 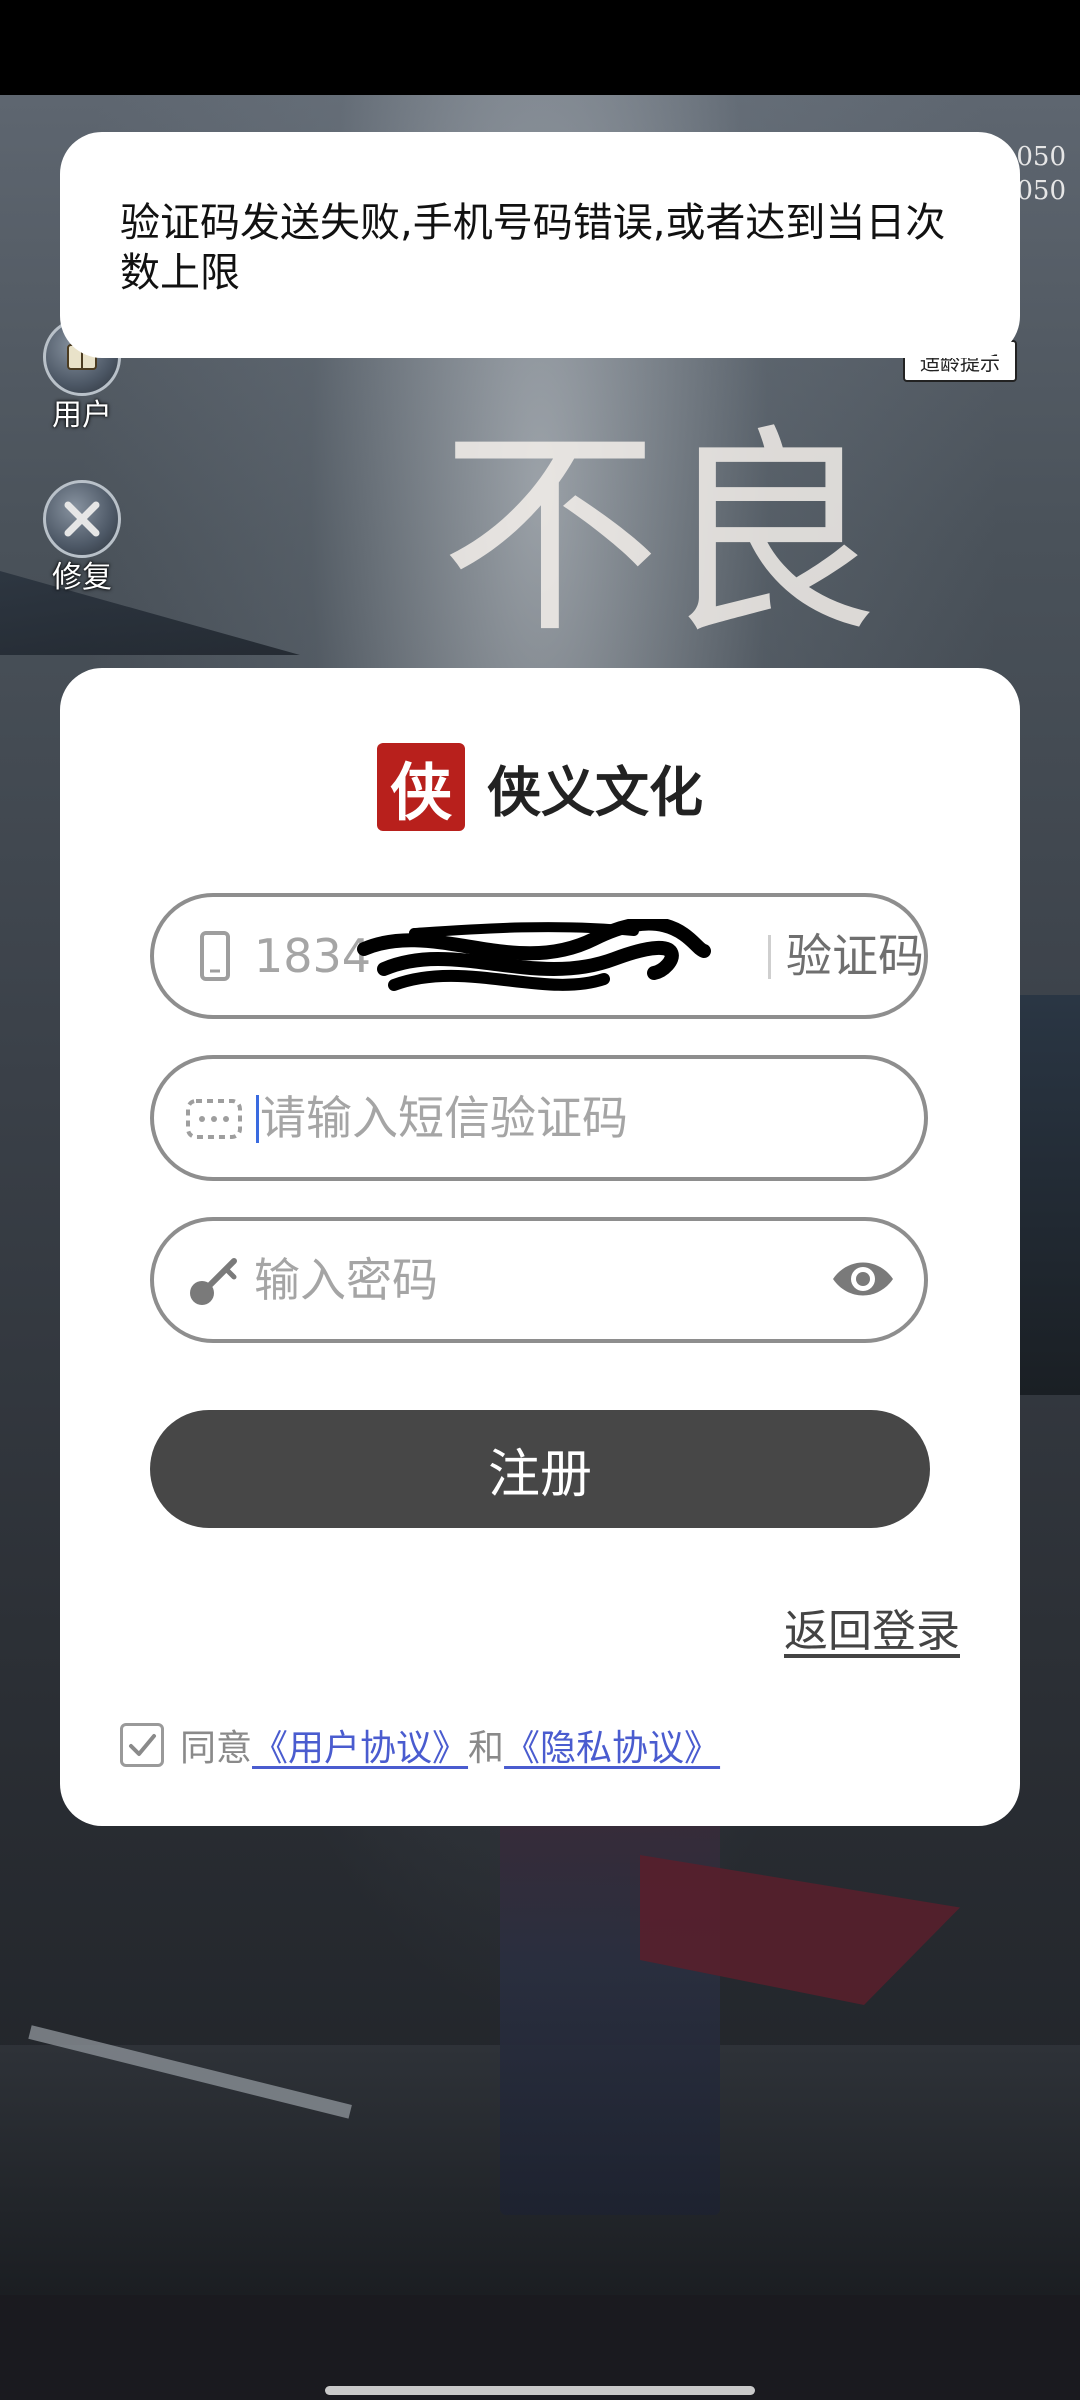 I want to click on password-field: 输入密码, so click(x=539, y=1280).